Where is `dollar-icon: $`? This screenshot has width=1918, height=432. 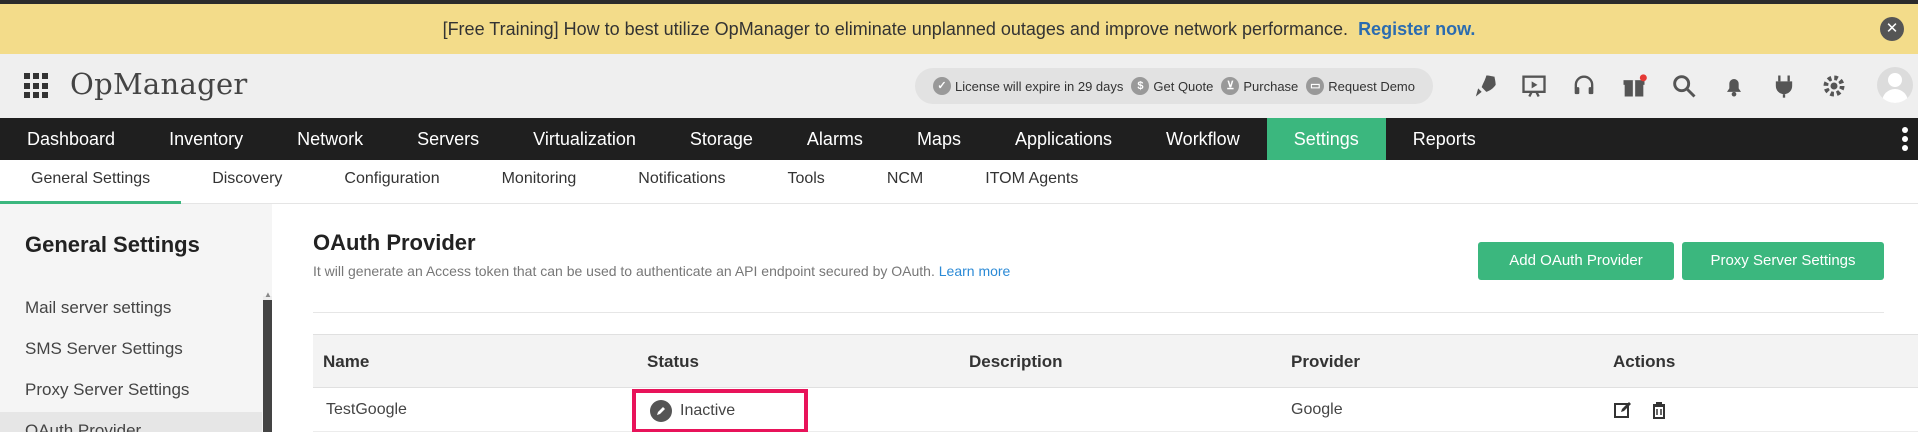 dollar-icon: $ is located at coordinates (1140, 86).